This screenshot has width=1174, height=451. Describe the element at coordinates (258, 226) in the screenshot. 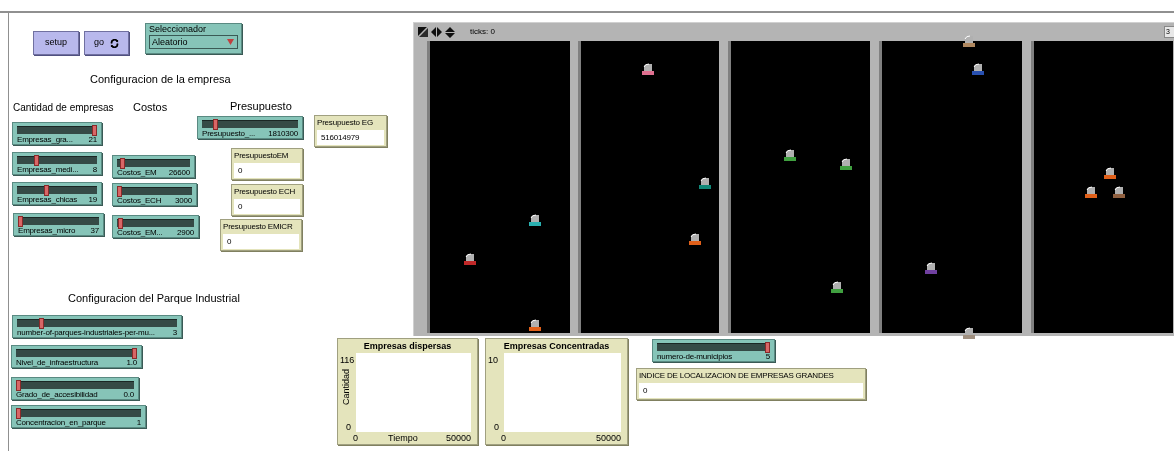

I see `monitor-label: Presupuesto EMICR` at that location.